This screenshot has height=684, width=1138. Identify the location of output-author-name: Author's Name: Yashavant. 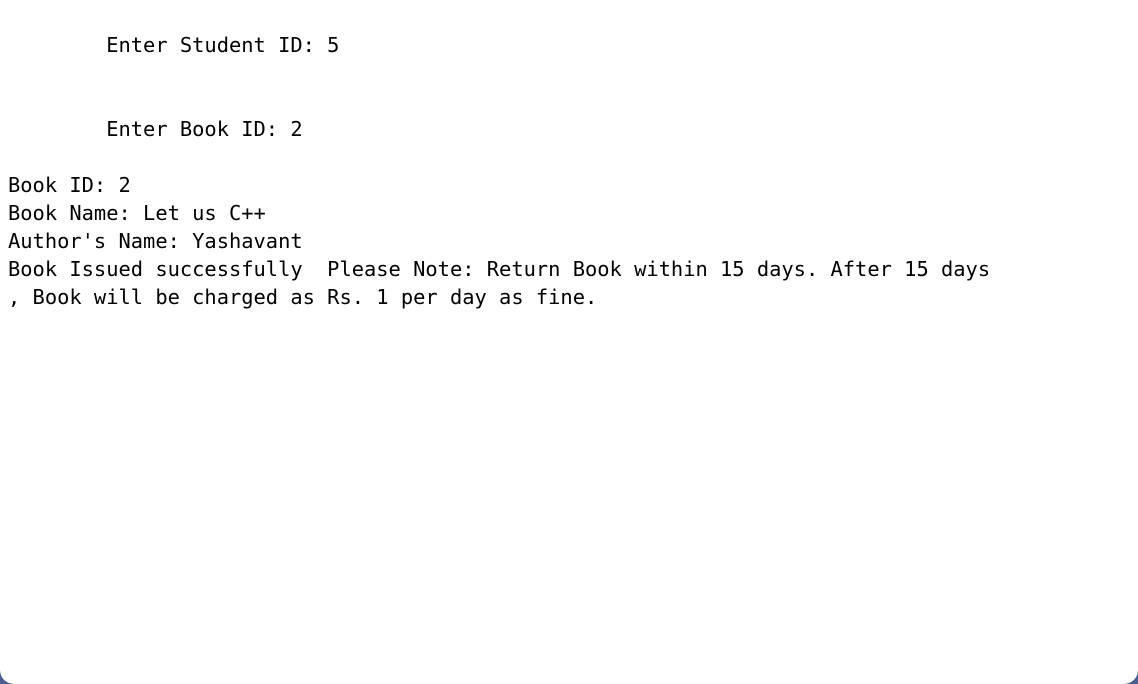
(155, 241).